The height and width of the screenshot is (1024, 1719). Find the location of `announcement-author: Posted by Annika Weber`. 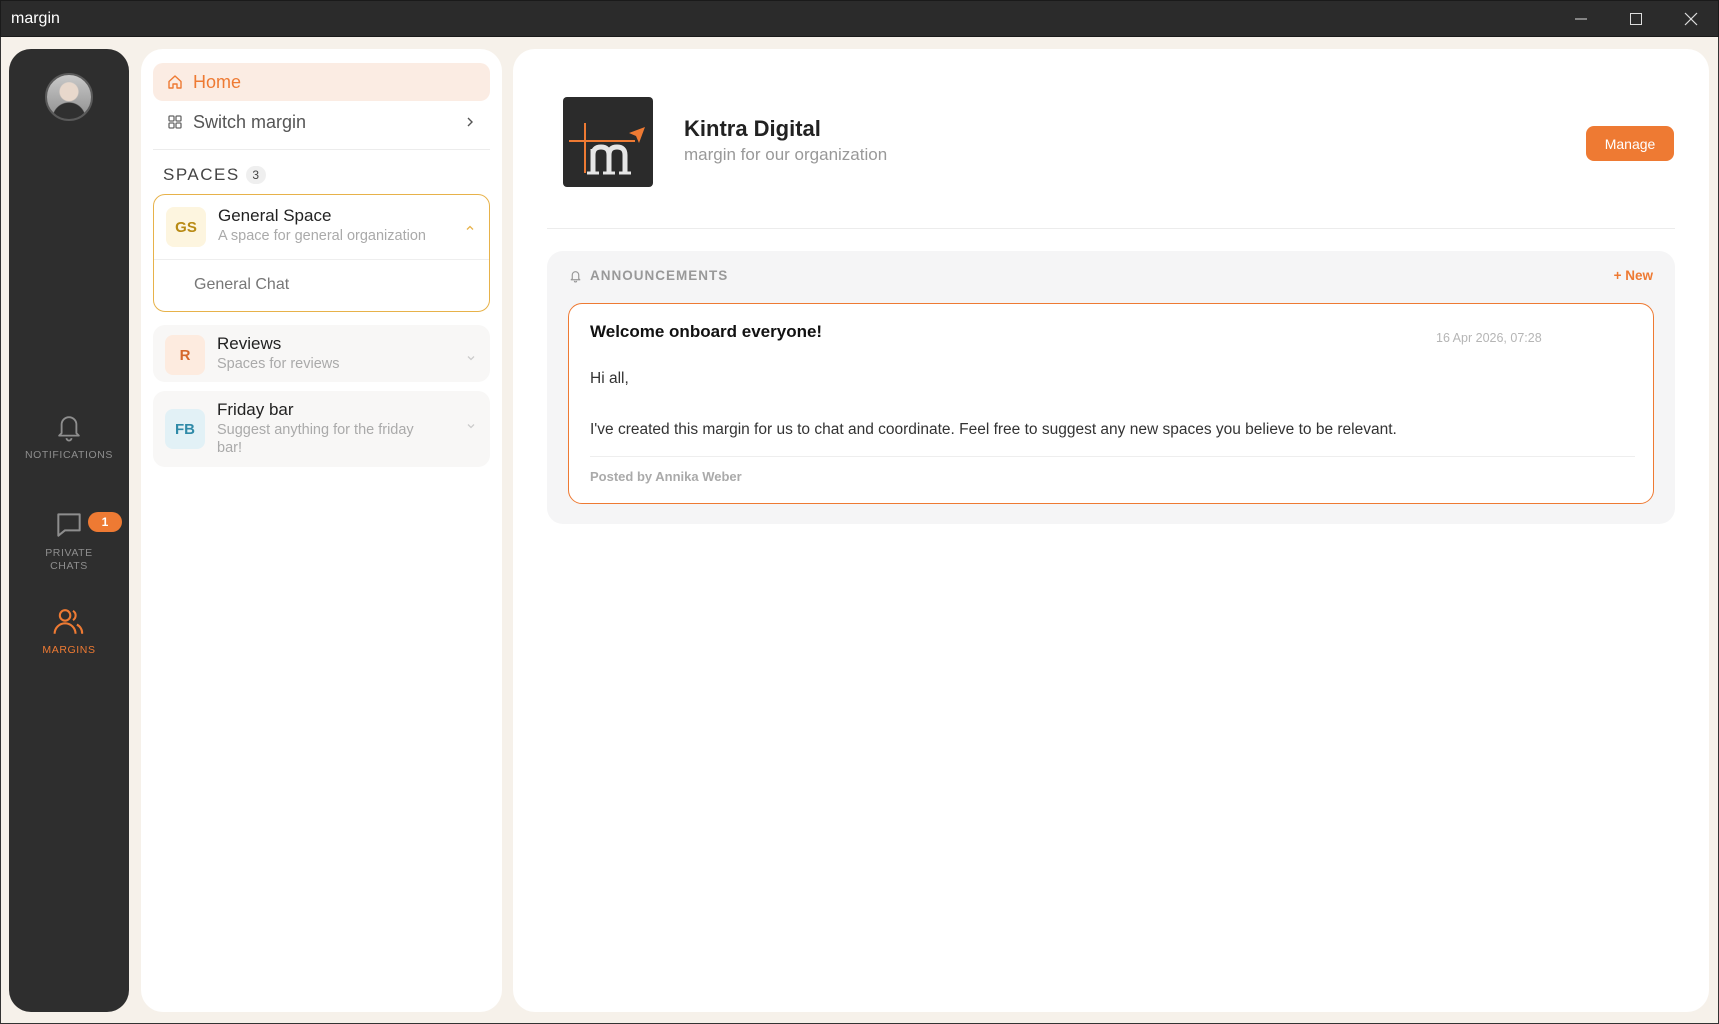

announcement-author: Posted by Annika Weber is located at coordinates (666, 476).